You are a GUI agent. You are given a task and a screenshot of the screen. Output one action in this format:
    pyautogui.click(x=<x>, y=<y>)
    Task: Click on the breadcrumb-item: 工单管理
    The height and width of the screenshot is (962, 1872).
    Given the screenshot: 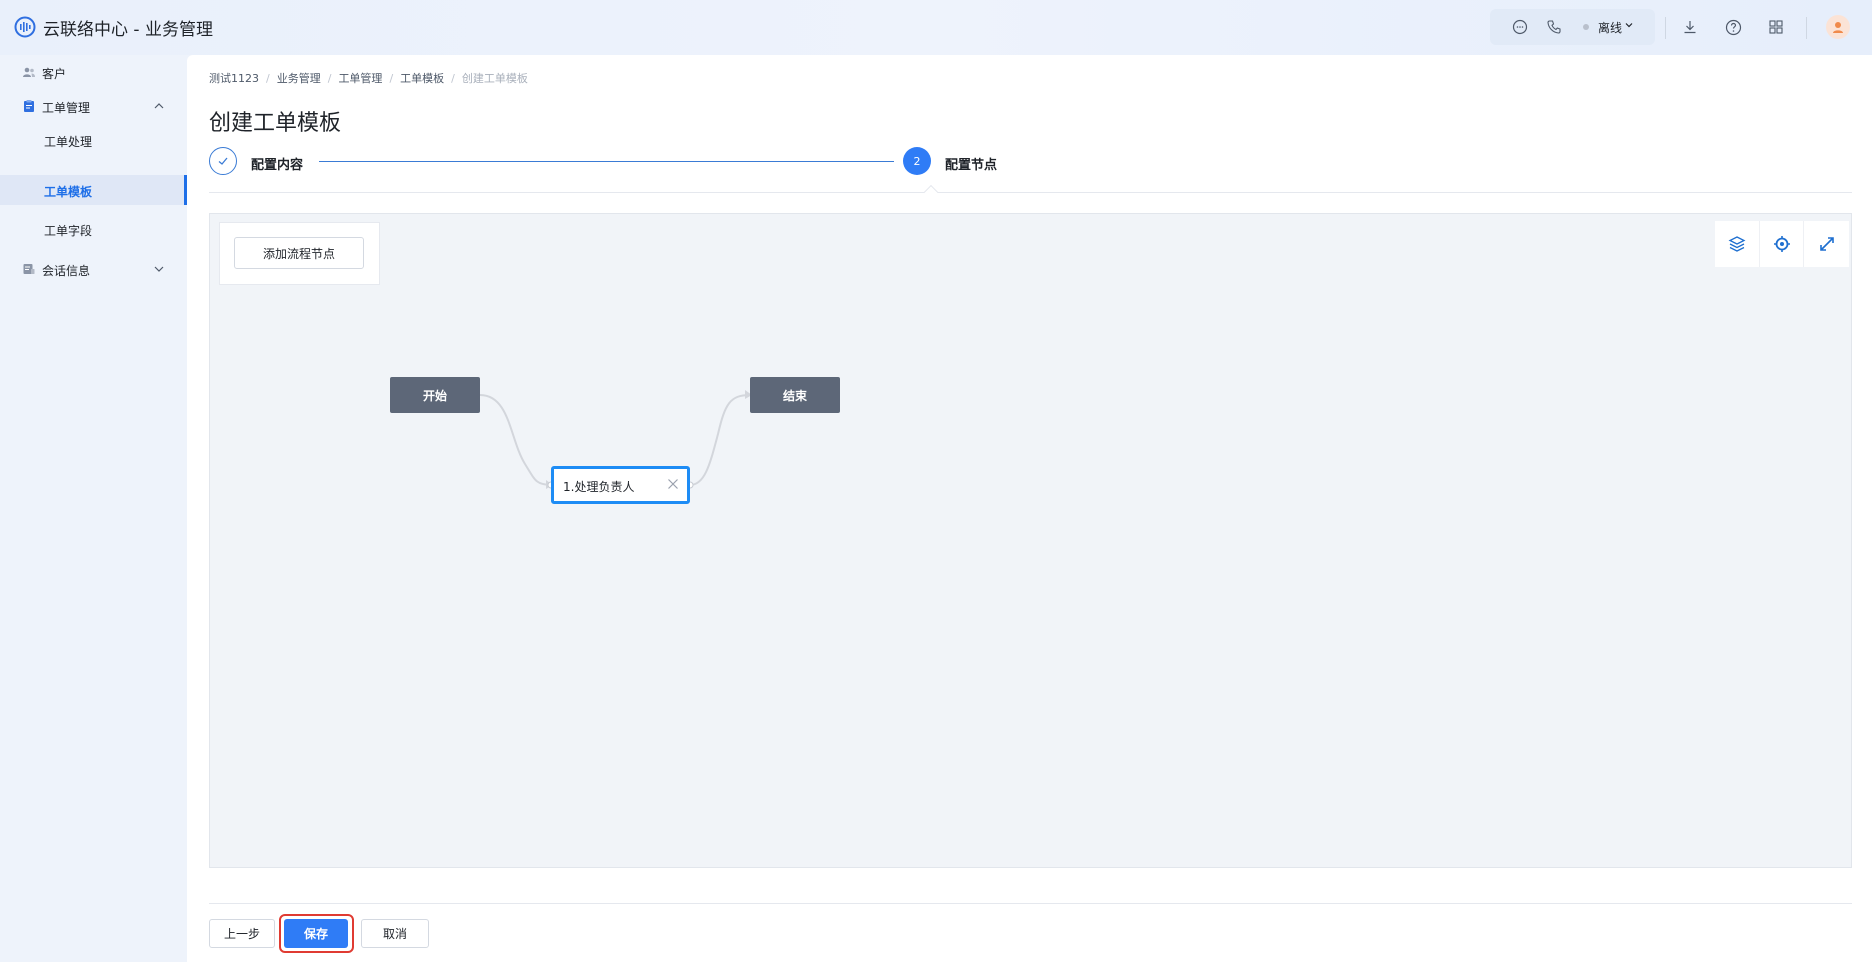 What is the action you would take?
    pyautogui.click(x=360, y=78)
    